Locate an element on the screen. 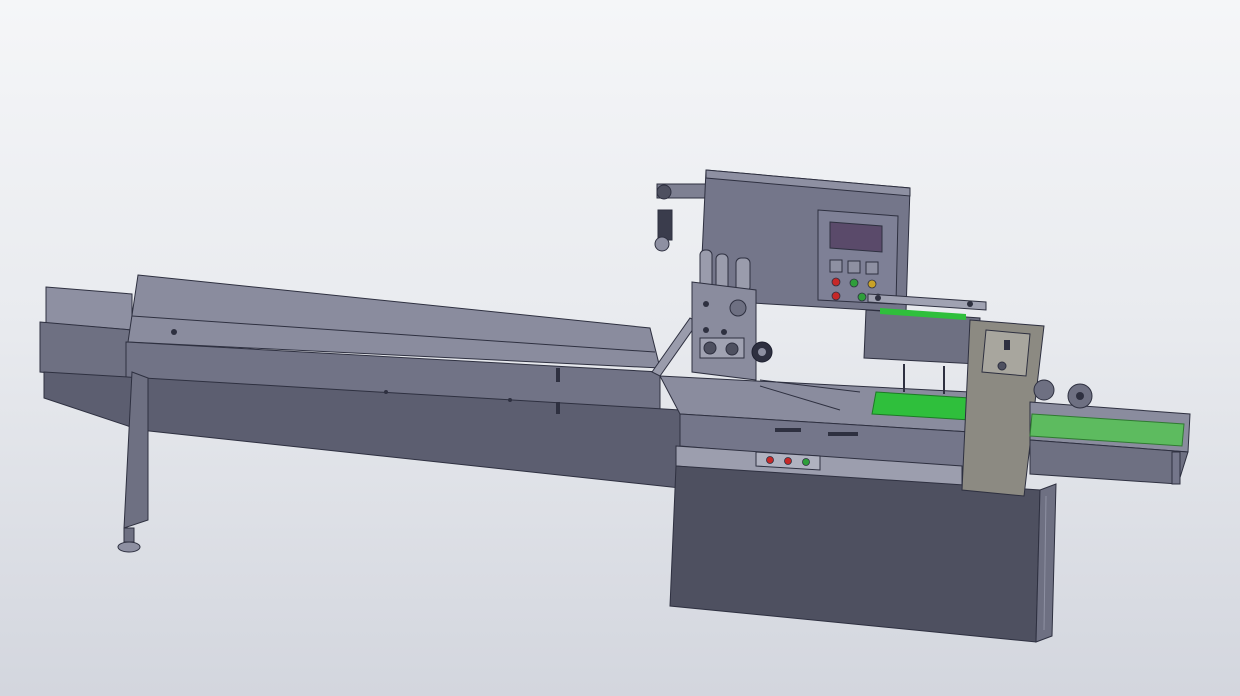  roll-hub is located at coordinates (664, 192).